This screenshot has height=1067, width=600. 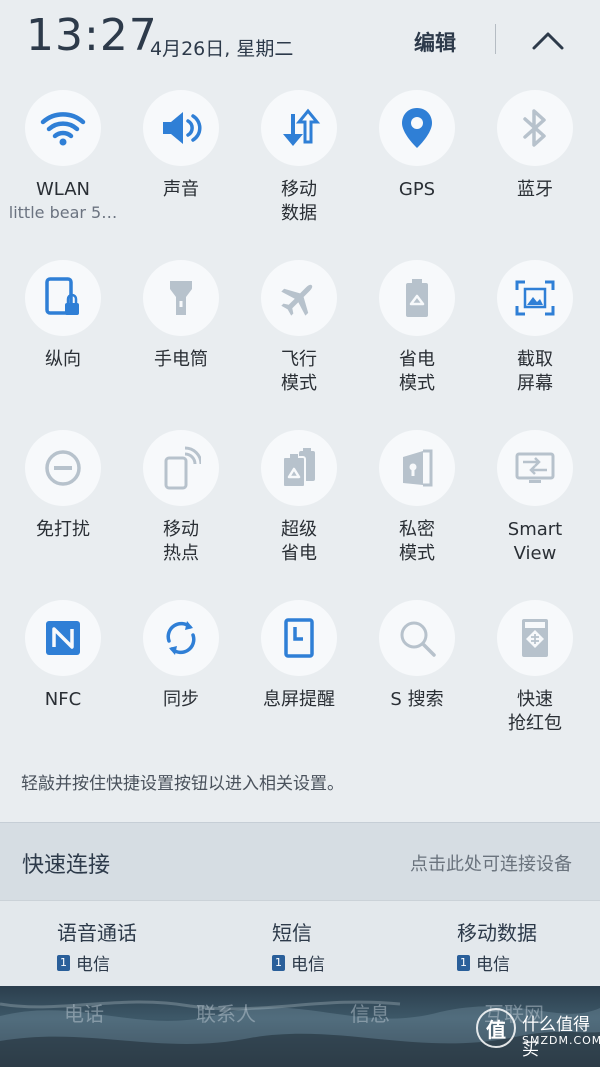 I want to click on search-icon, so click(x=418, y=639).